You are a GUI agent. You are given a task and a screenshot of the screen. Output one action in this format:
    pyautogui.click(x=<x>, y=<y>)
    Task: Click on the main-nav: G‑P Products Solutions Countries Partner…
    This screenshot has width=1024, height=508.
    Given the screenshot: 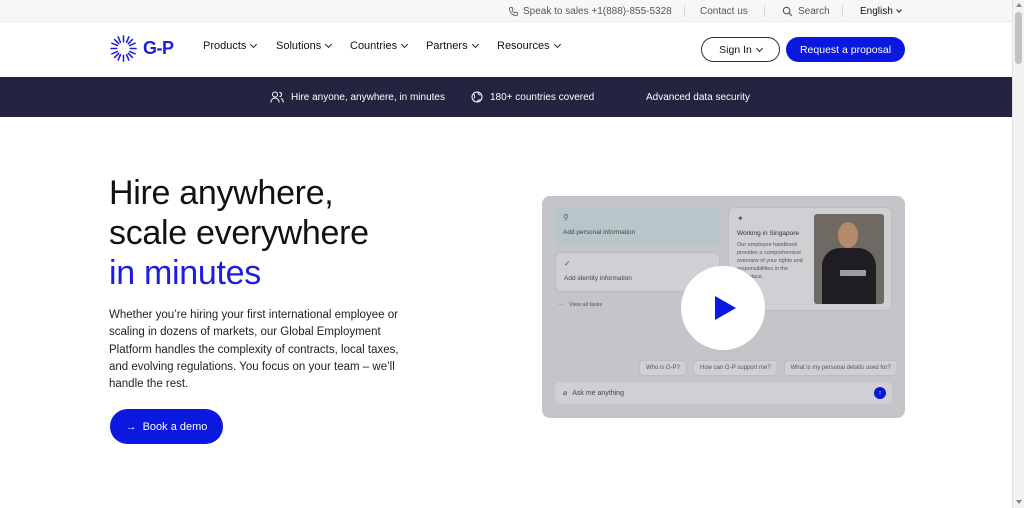 What is the action you would take?
    pyautogui.click(x=506, y=49)
    